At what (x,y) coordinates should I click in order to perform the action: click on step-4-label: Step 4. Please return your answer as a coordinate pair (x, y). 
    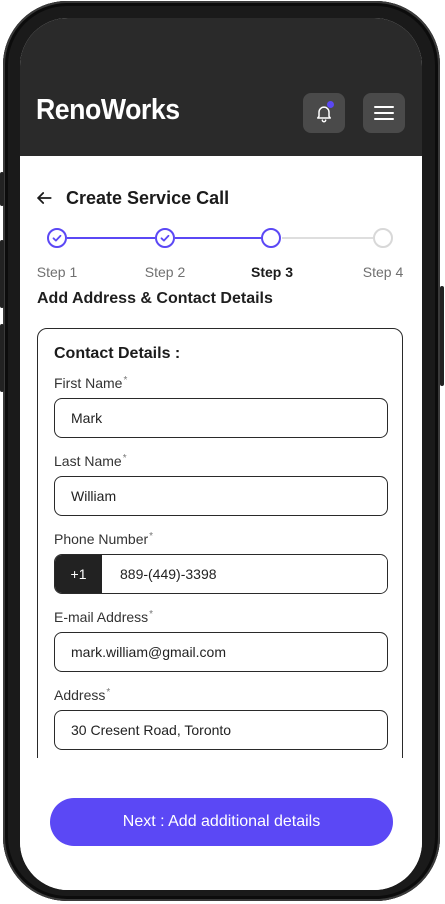
    Looking at the image, I should click on (383, 272).